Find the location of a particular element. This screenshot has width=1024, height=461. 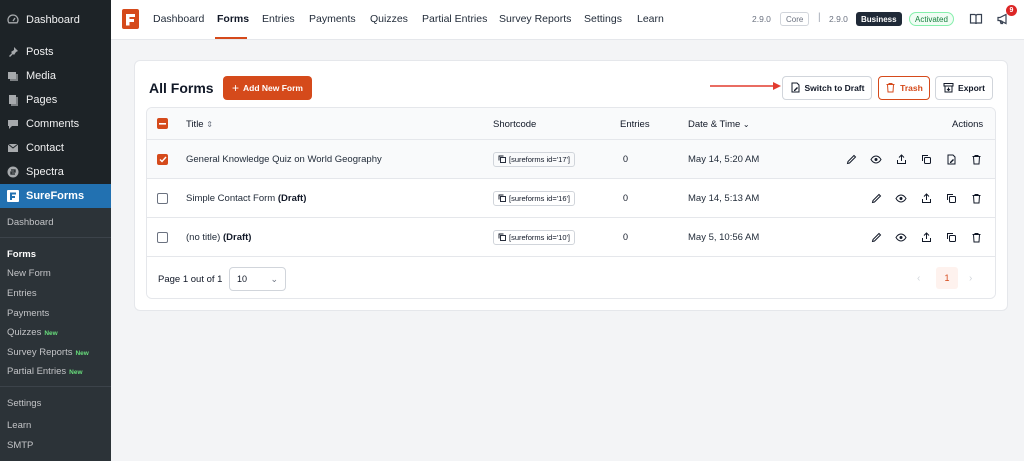

submenu-settings: Settings is located at coordinates (24, 403).